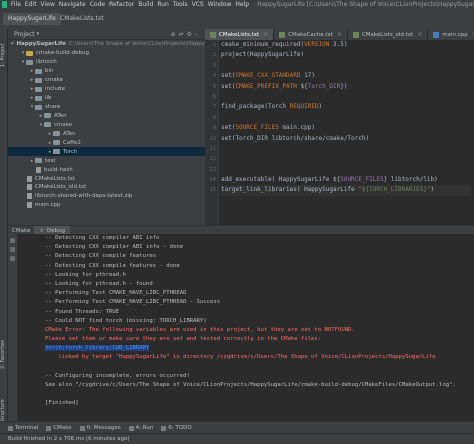 The width and height of the screenshot is (474, 444). What do you see at coordinates (175, 34) in the screenshot?
I see `locate-icon: ⊕` at bounding box center [175, 34].